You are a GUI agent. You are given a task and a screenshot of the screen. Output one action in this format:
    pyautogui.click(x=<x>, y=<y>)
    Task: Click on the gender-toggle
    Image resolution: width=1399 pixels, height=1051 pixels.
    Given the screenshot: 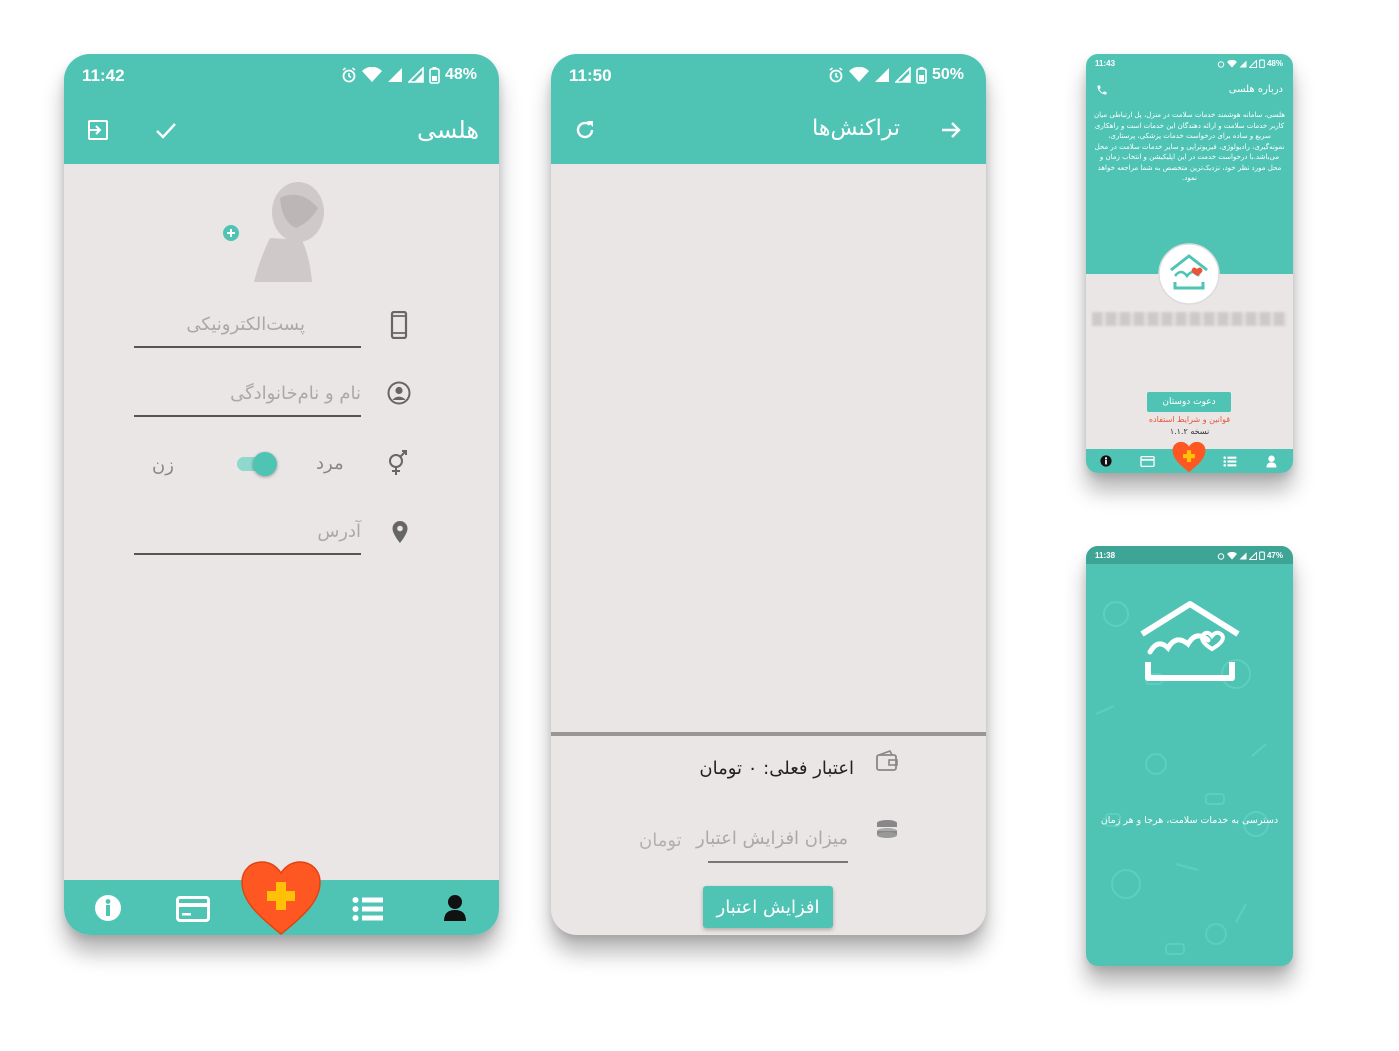 What is the action you would take?
    pyautogui.click(x=257, y=464)
    